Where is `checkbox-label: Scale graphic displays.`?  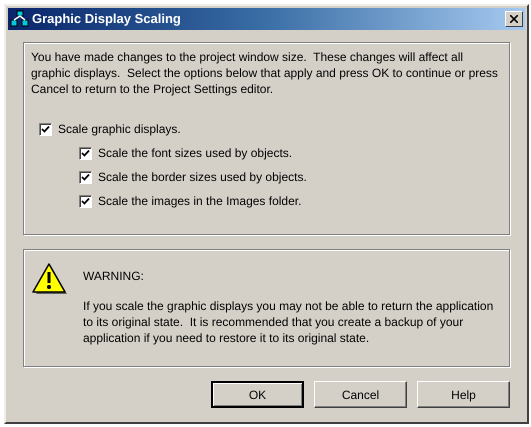
checkbox-label: Scale graphic displays. is located at coordinates (119, 129).